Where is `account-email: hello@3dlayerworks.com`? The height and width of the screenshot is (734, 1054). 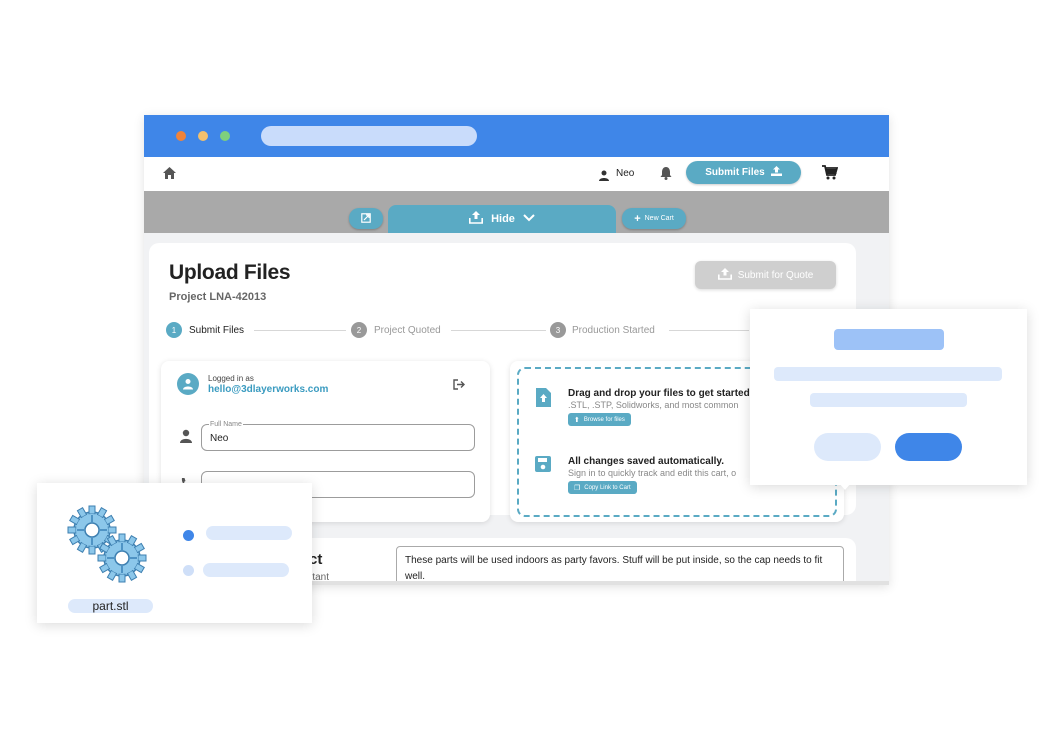
account-email: hello@3dlayerworks.com is located at coordinates (268, 389).